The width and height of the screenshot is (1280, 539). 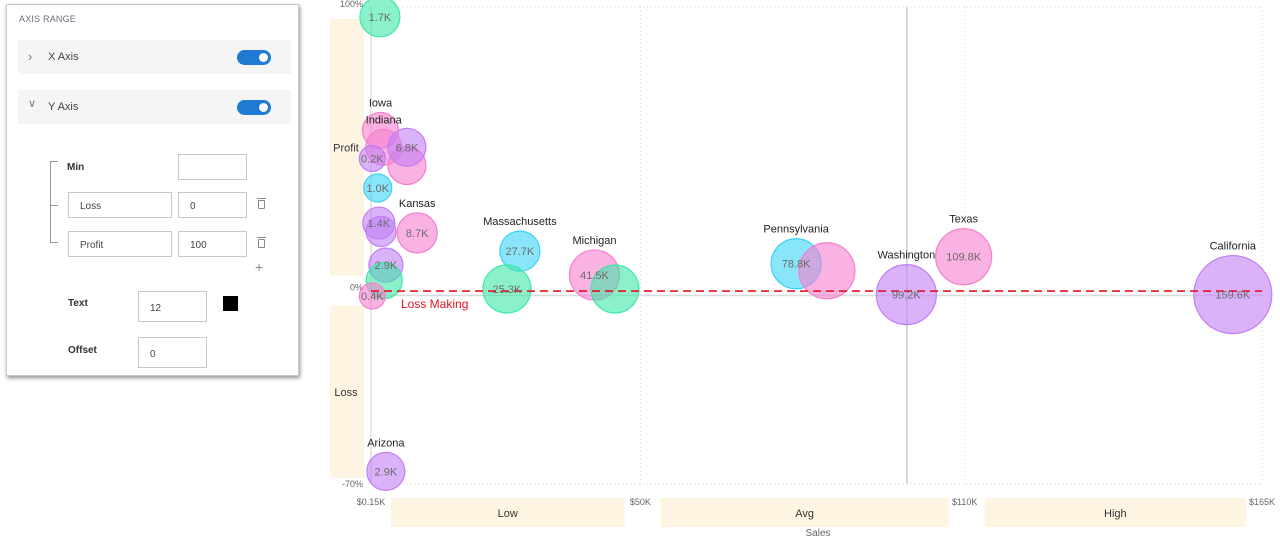 I want to click on bubble-category-label: Pennsylvania, so click(x=796, y=230).